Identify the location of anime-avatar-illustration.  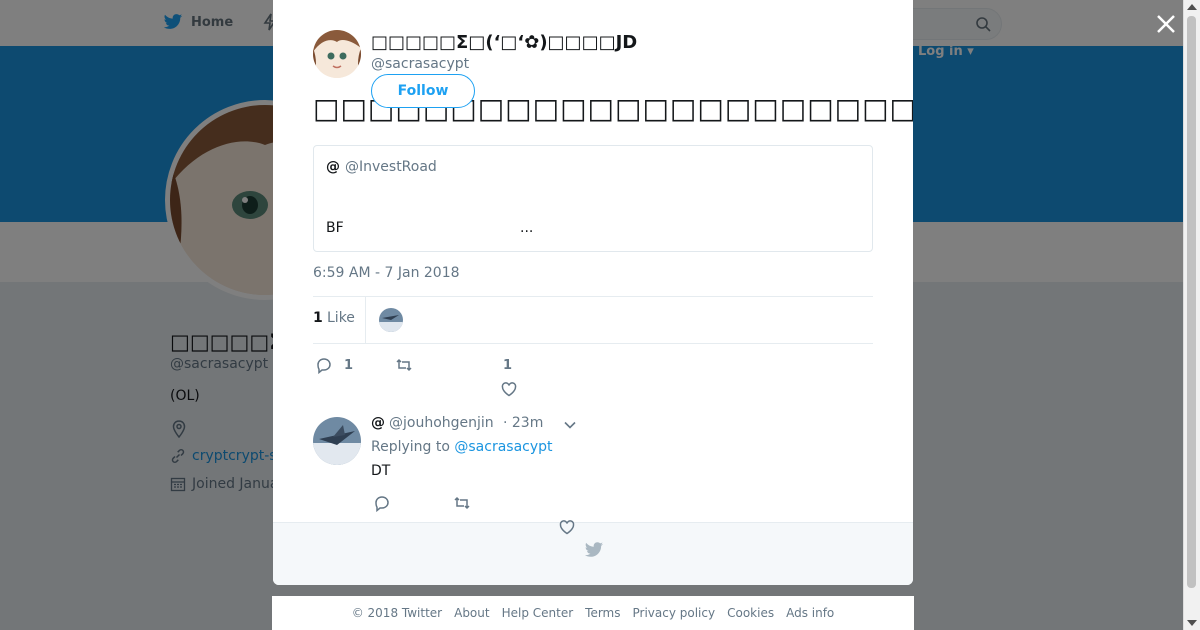
(337, 54).